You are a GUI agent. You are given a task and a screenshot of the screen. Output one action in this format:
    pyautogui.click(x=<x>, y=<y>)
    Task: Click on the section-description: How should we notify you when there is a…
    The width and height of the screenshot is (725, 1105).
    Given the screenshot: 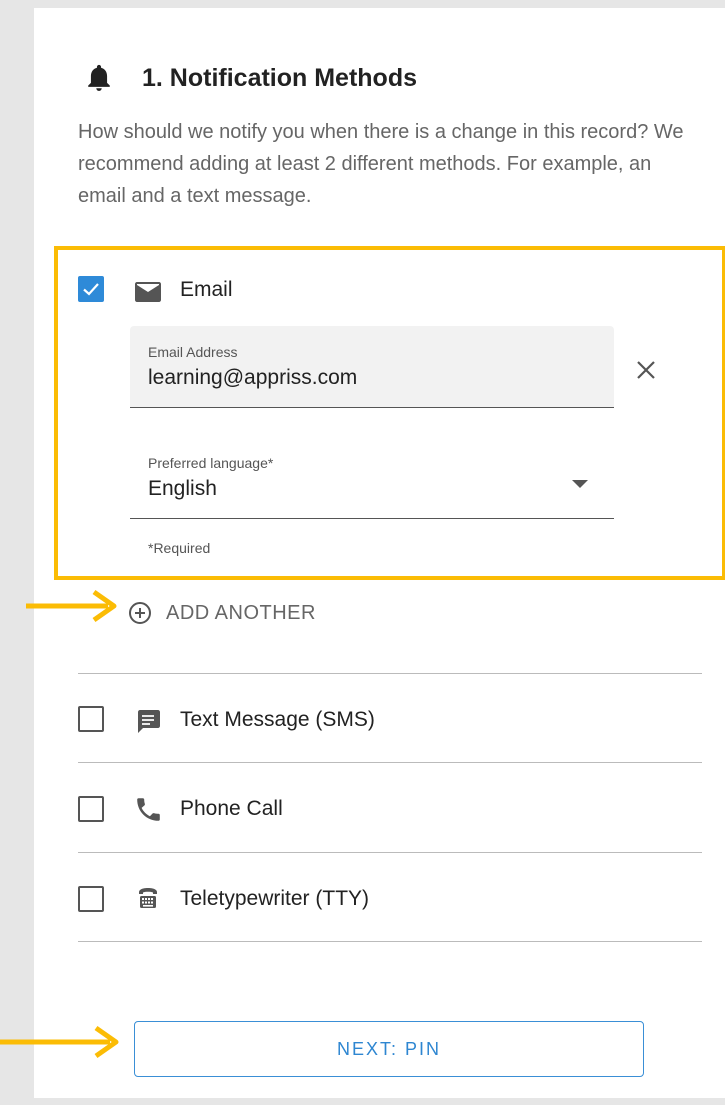 What is the action you would take?
    pyautogui.click(x=381, y=164)
    